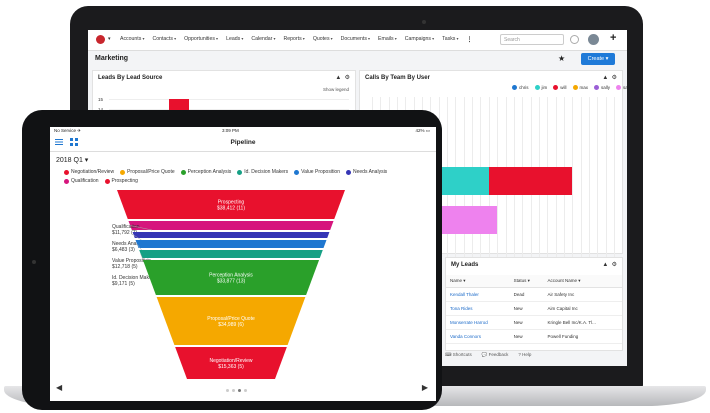  What do you see at coordinates (582, 336) in the screenshot?
I see `table-cell: Powell Funding` at bounding box center [582, 336].